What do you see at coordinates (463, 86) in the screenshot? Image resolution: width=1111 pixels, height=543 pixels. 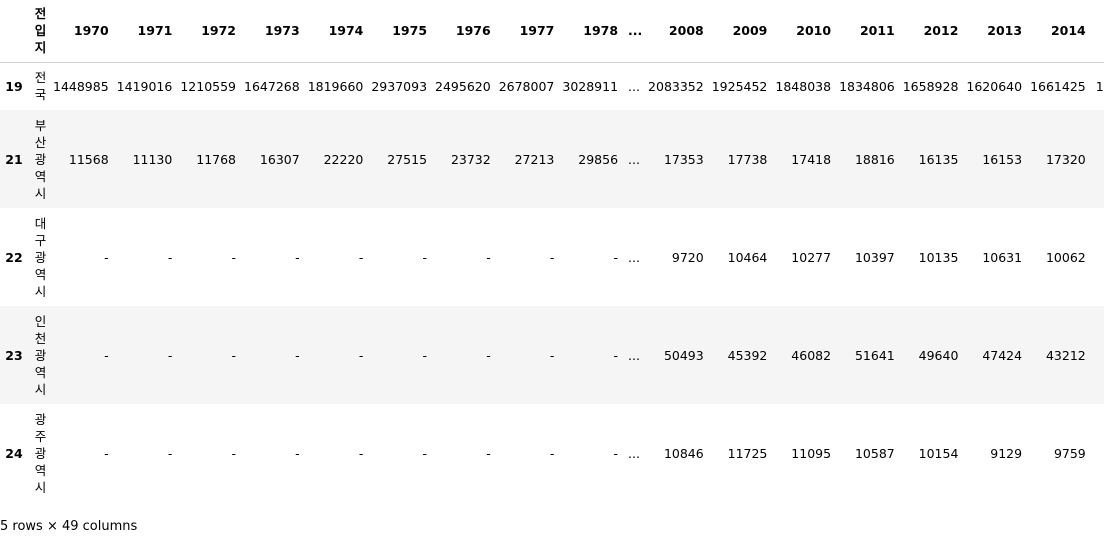 I see `table-cell: 2495620` at bounding box center [463, 86].